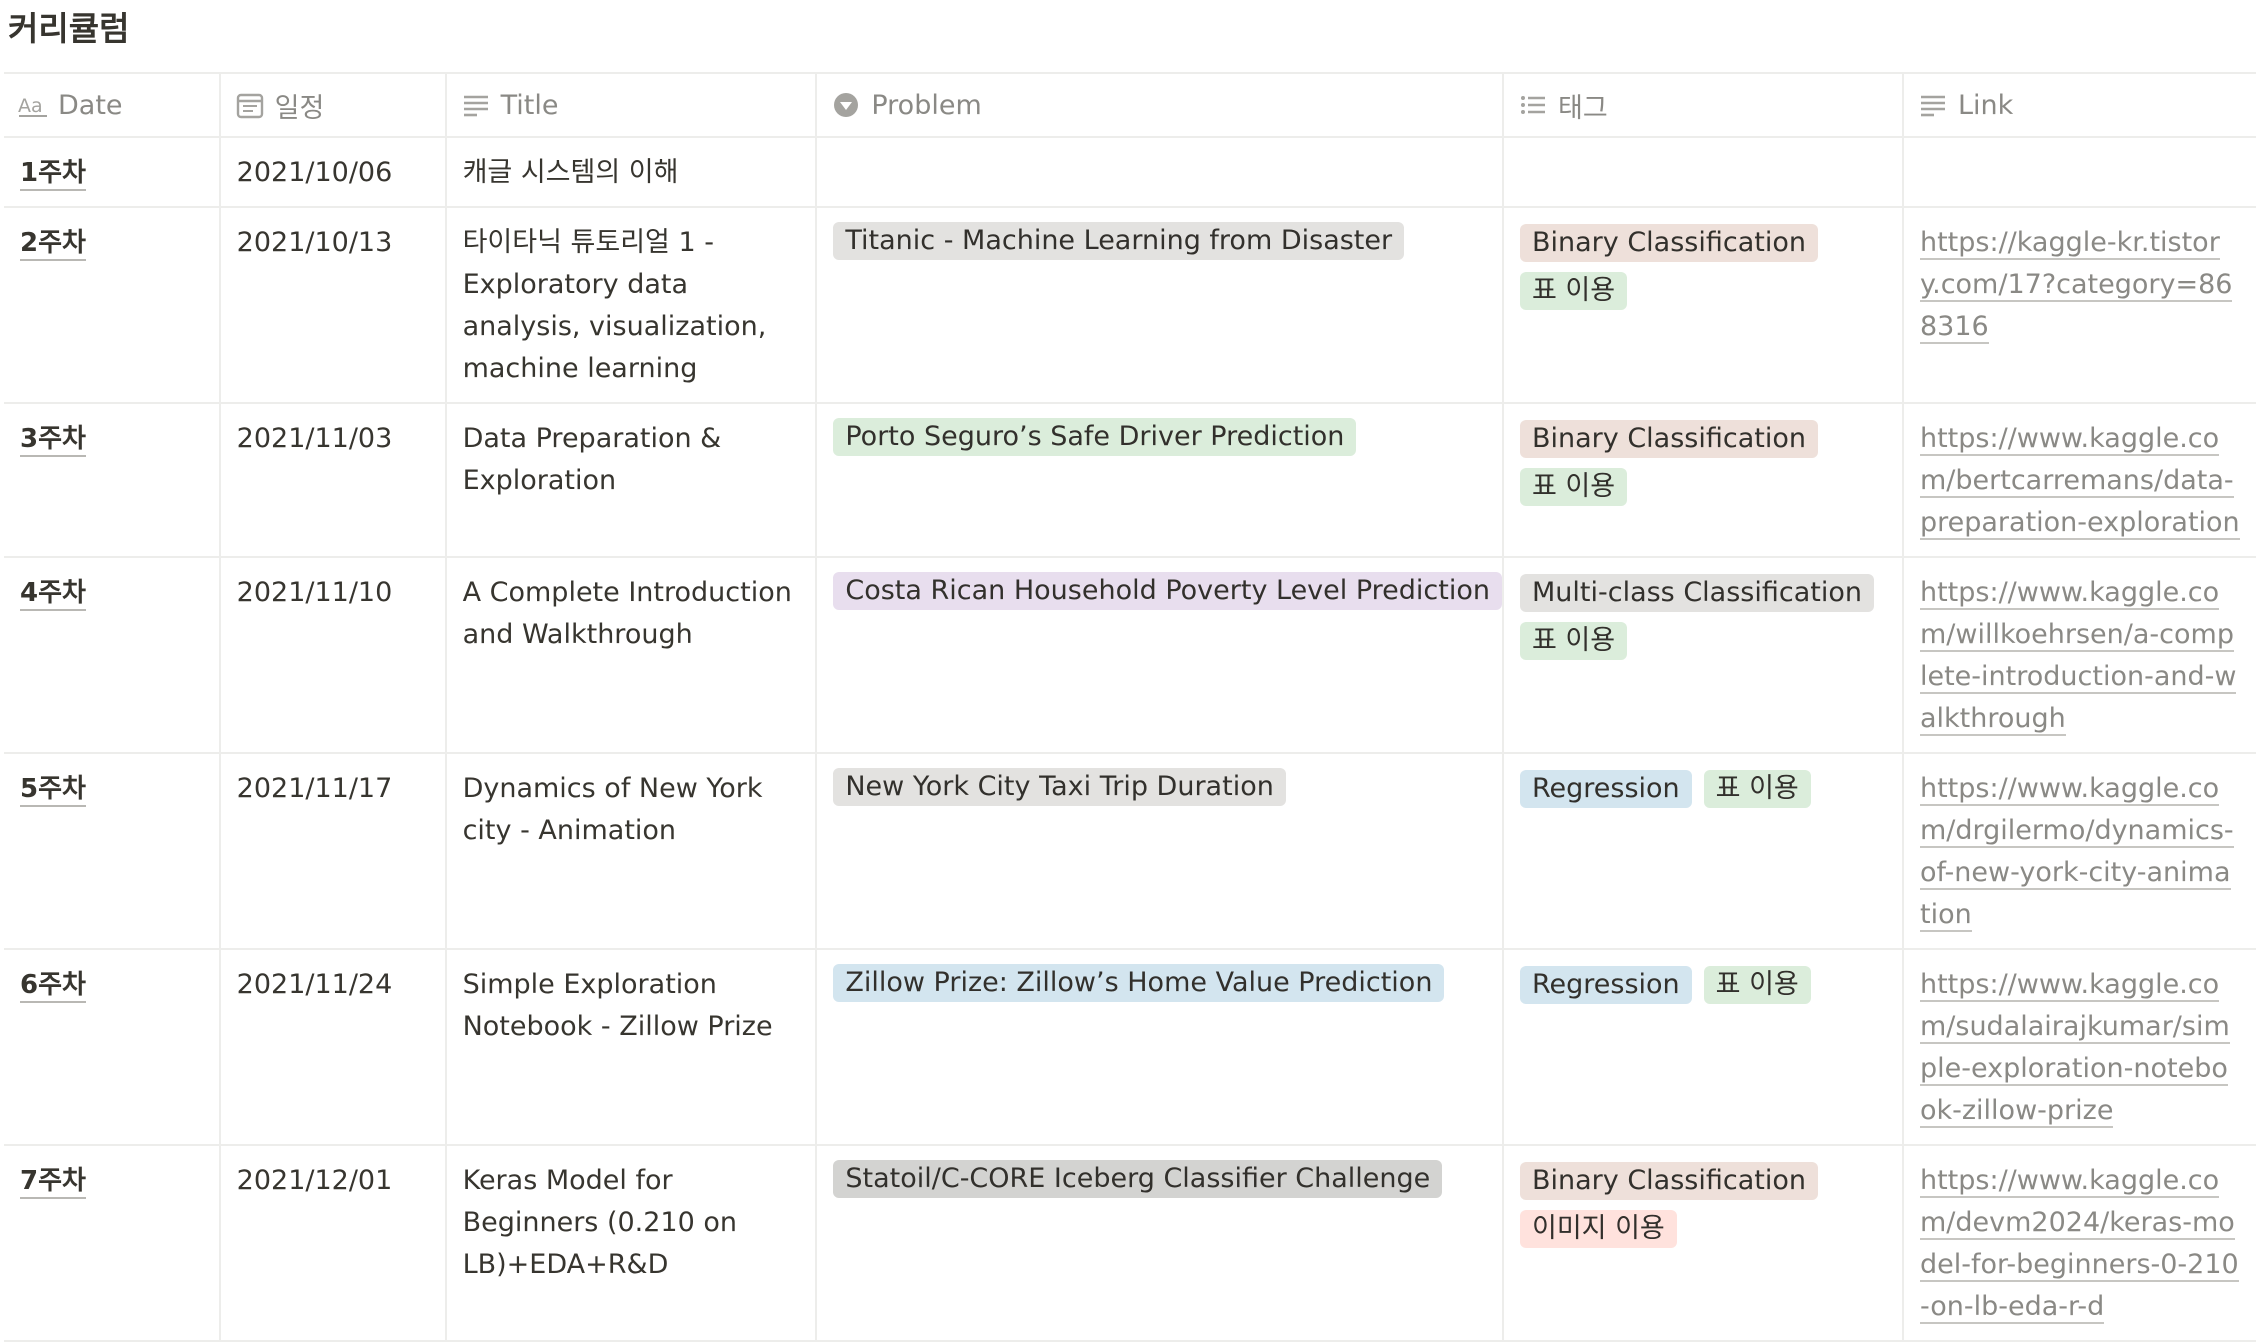  Describe the element at coordinates (53, 244) in the screenshot. I see `page-link-week: 2주차` at that location.